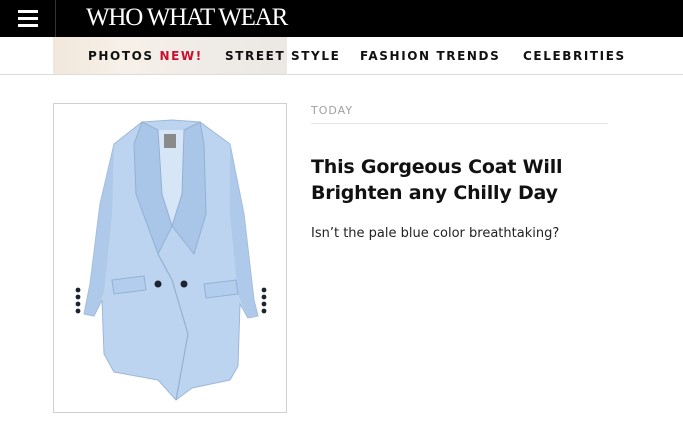  Describe the element at coordinates (341, 18) in the screenshot. I see `site-header: WHO WHAT WEAR` at that location.